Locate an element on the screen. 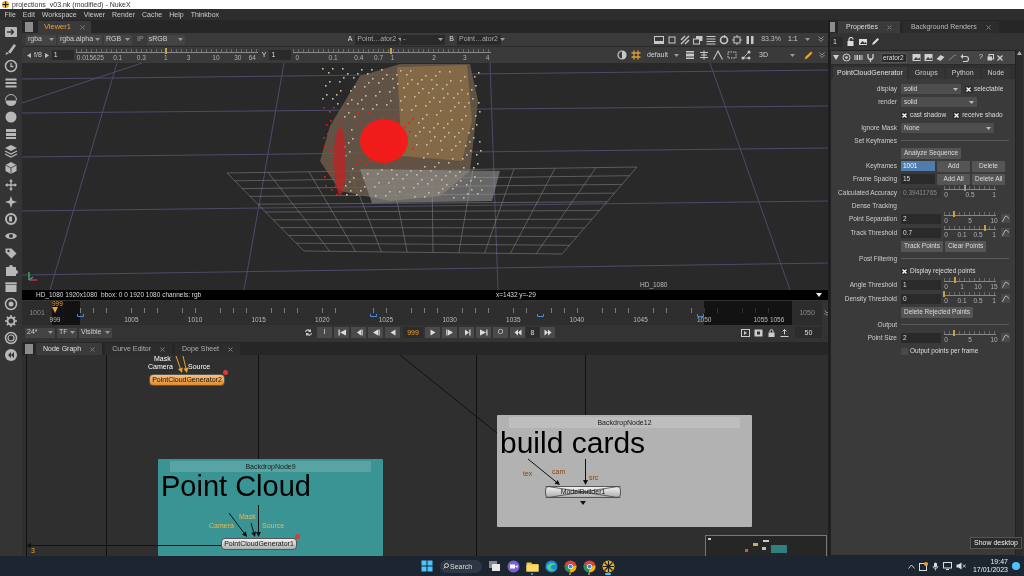  dotted-rect-icon is located at coordinates (732, 55).